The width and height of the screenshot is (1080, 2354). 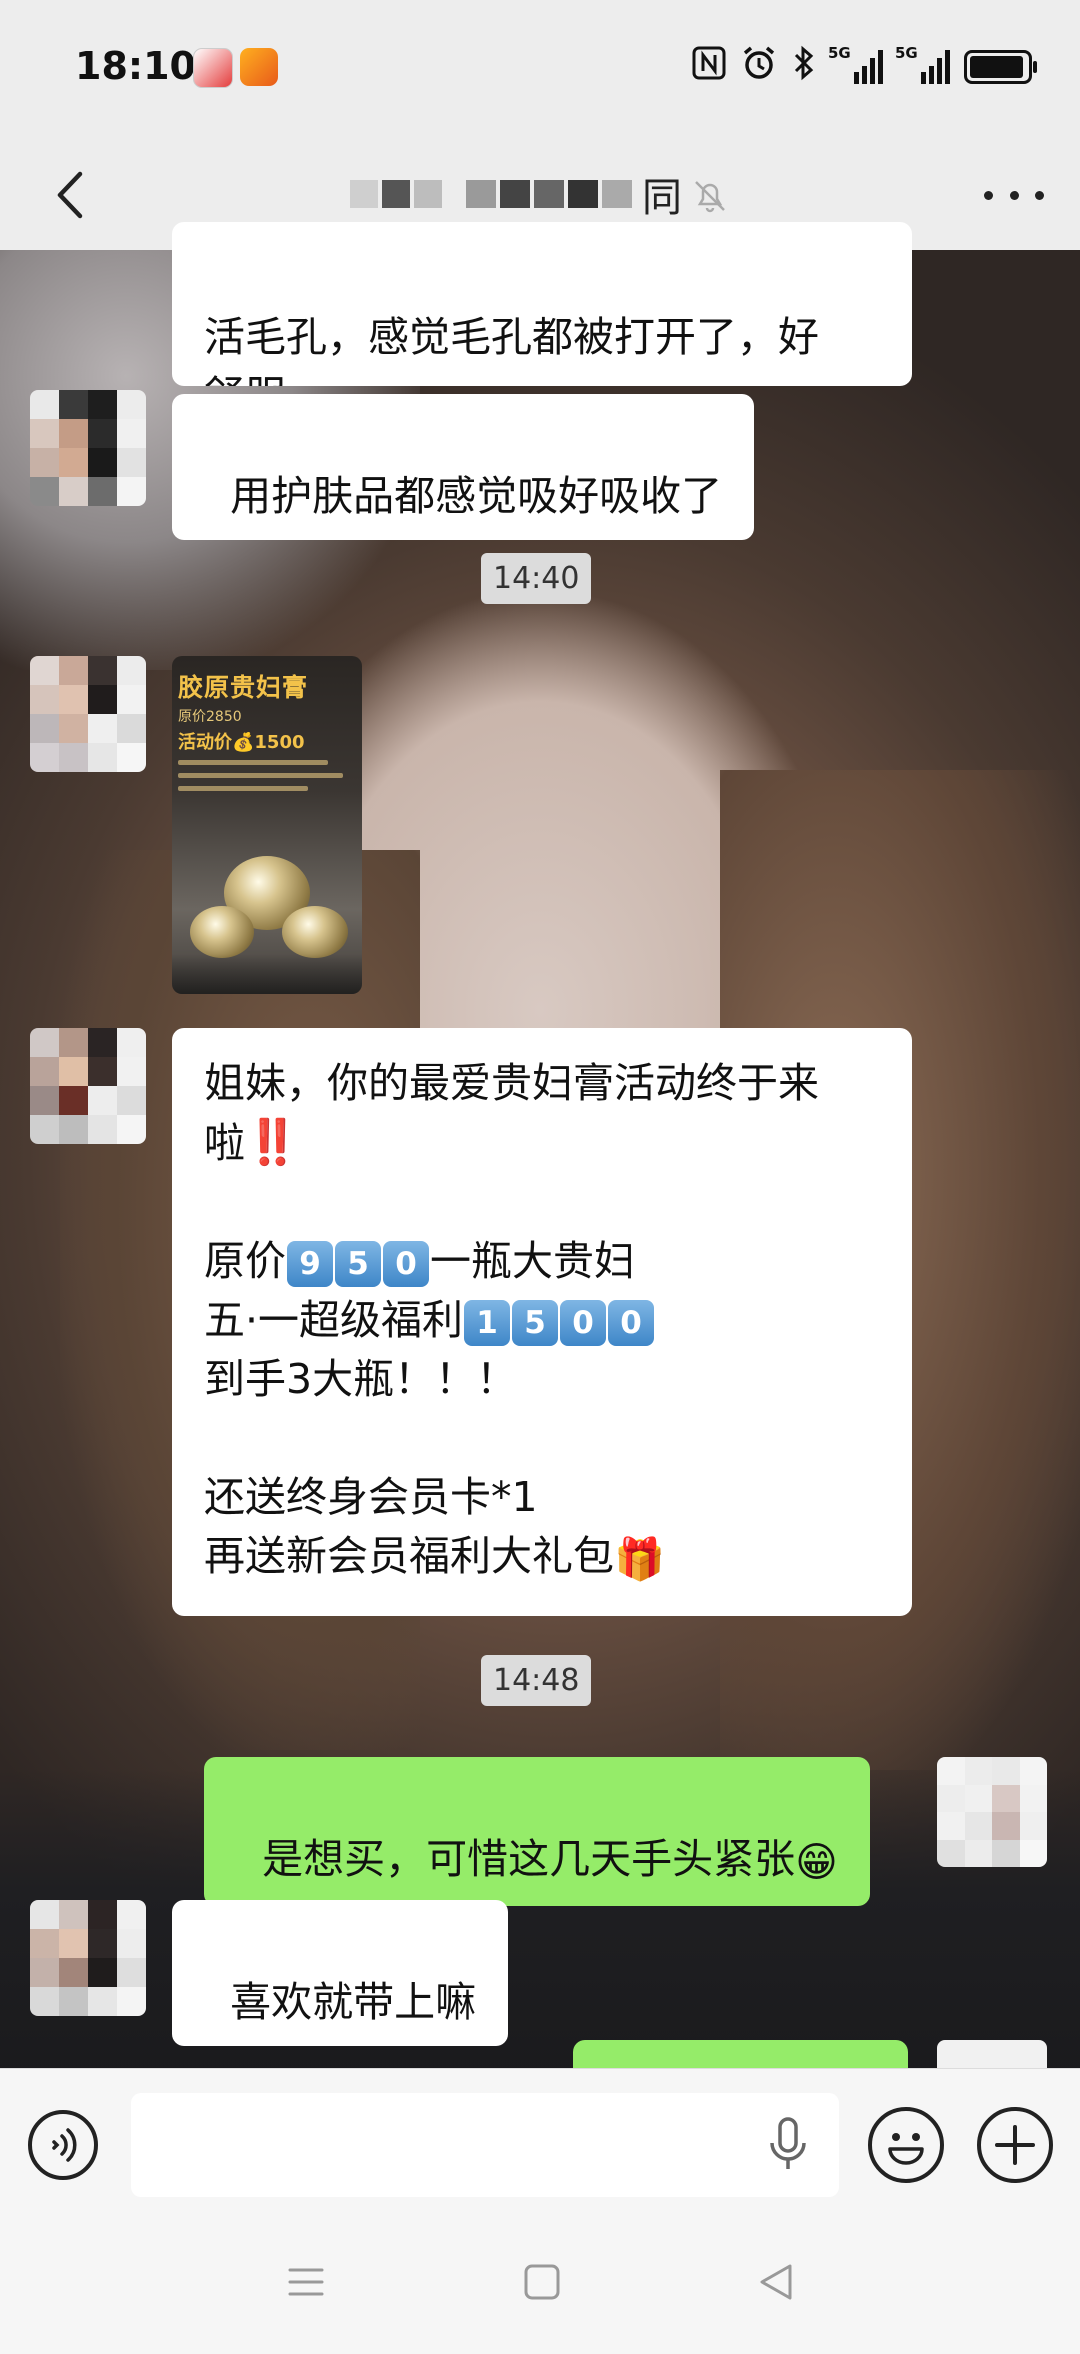 What do you see at coordinates (210, 717) in the screenshot?
I see `image-original-price: 原价2850` at bounding box center [210, 717].